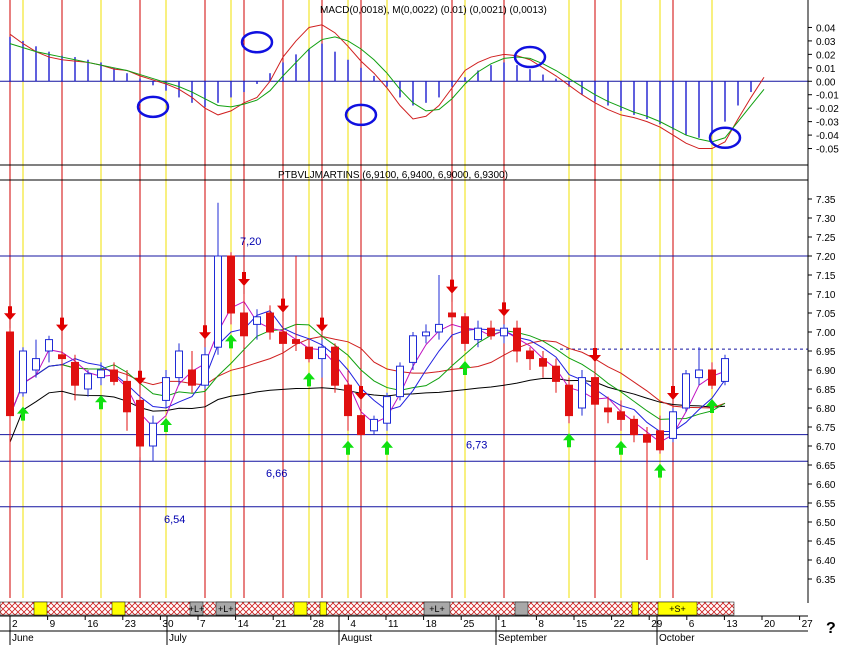 The height and width of the screenshot is (645, 857). What do you see at coordinates (541, 624) in the screenshot?
I see `x-tick-label: 8` at bounding box center [541, 624].